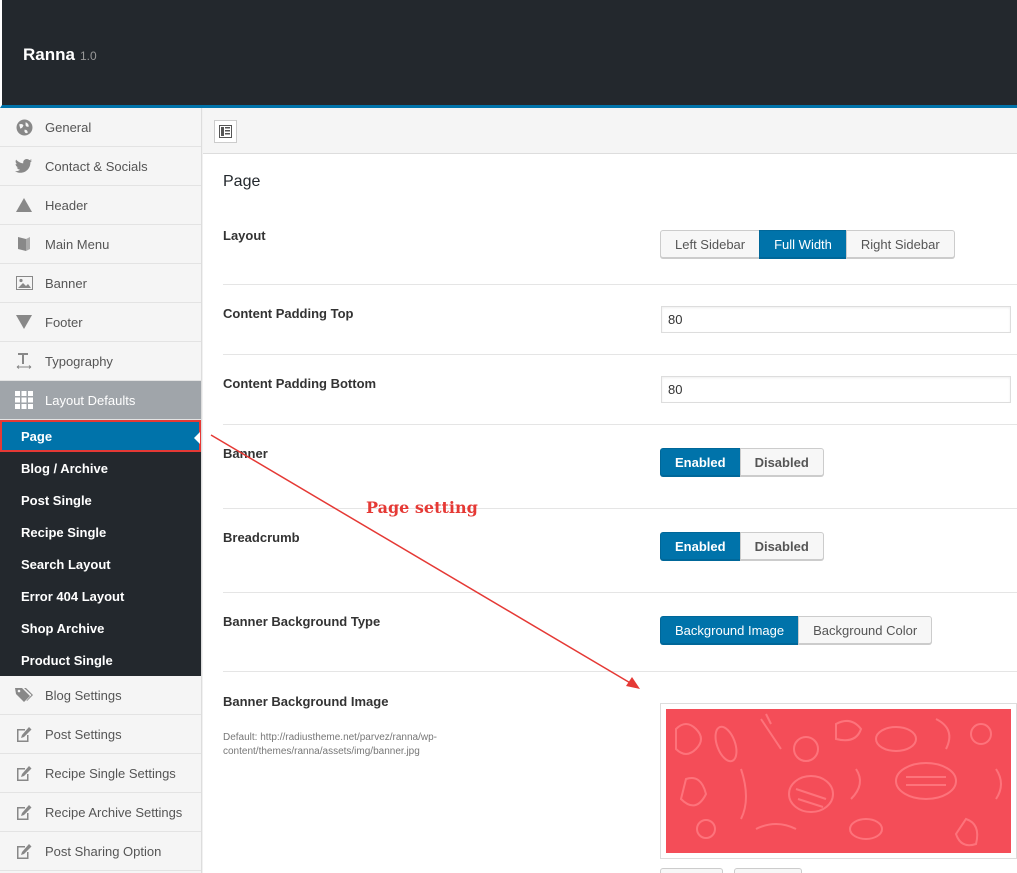 The width and height of the screenshot is (1017, 873). I want to click on background-color-button: Background Color, so click(865, 630).